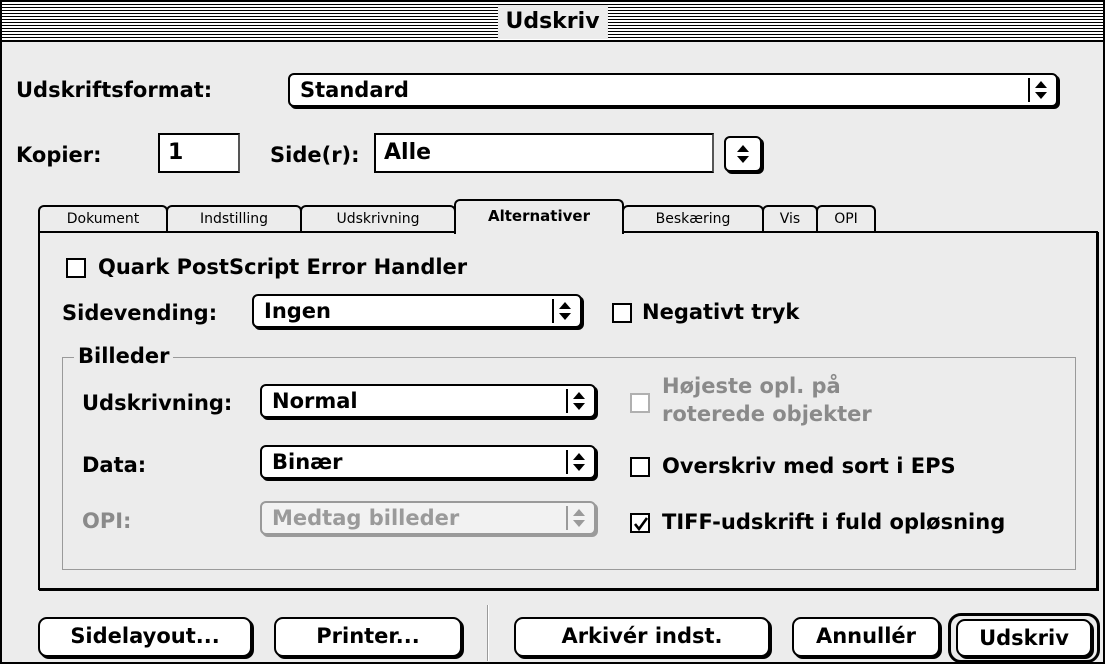  I want to click on pages-label: Side(r):, so click(315, 155).